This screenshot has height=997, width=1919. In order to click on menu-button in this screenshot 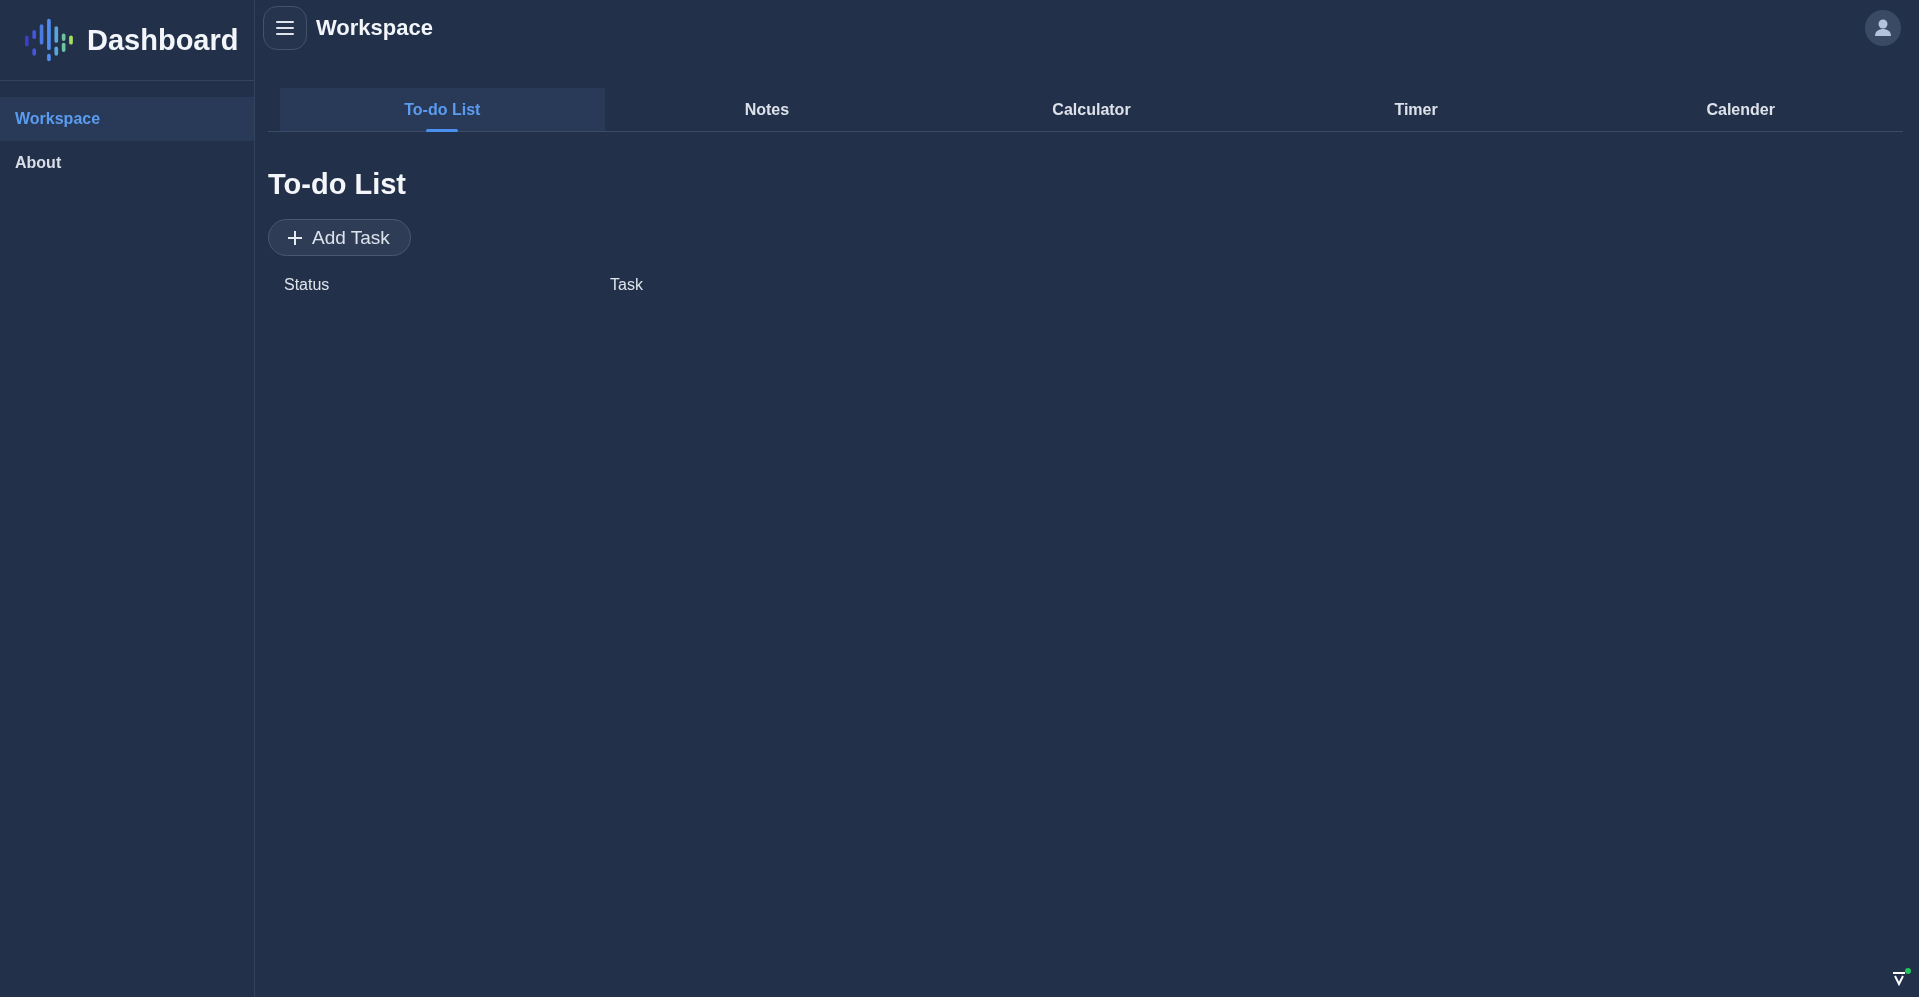, I will do `click(285, 27)`.